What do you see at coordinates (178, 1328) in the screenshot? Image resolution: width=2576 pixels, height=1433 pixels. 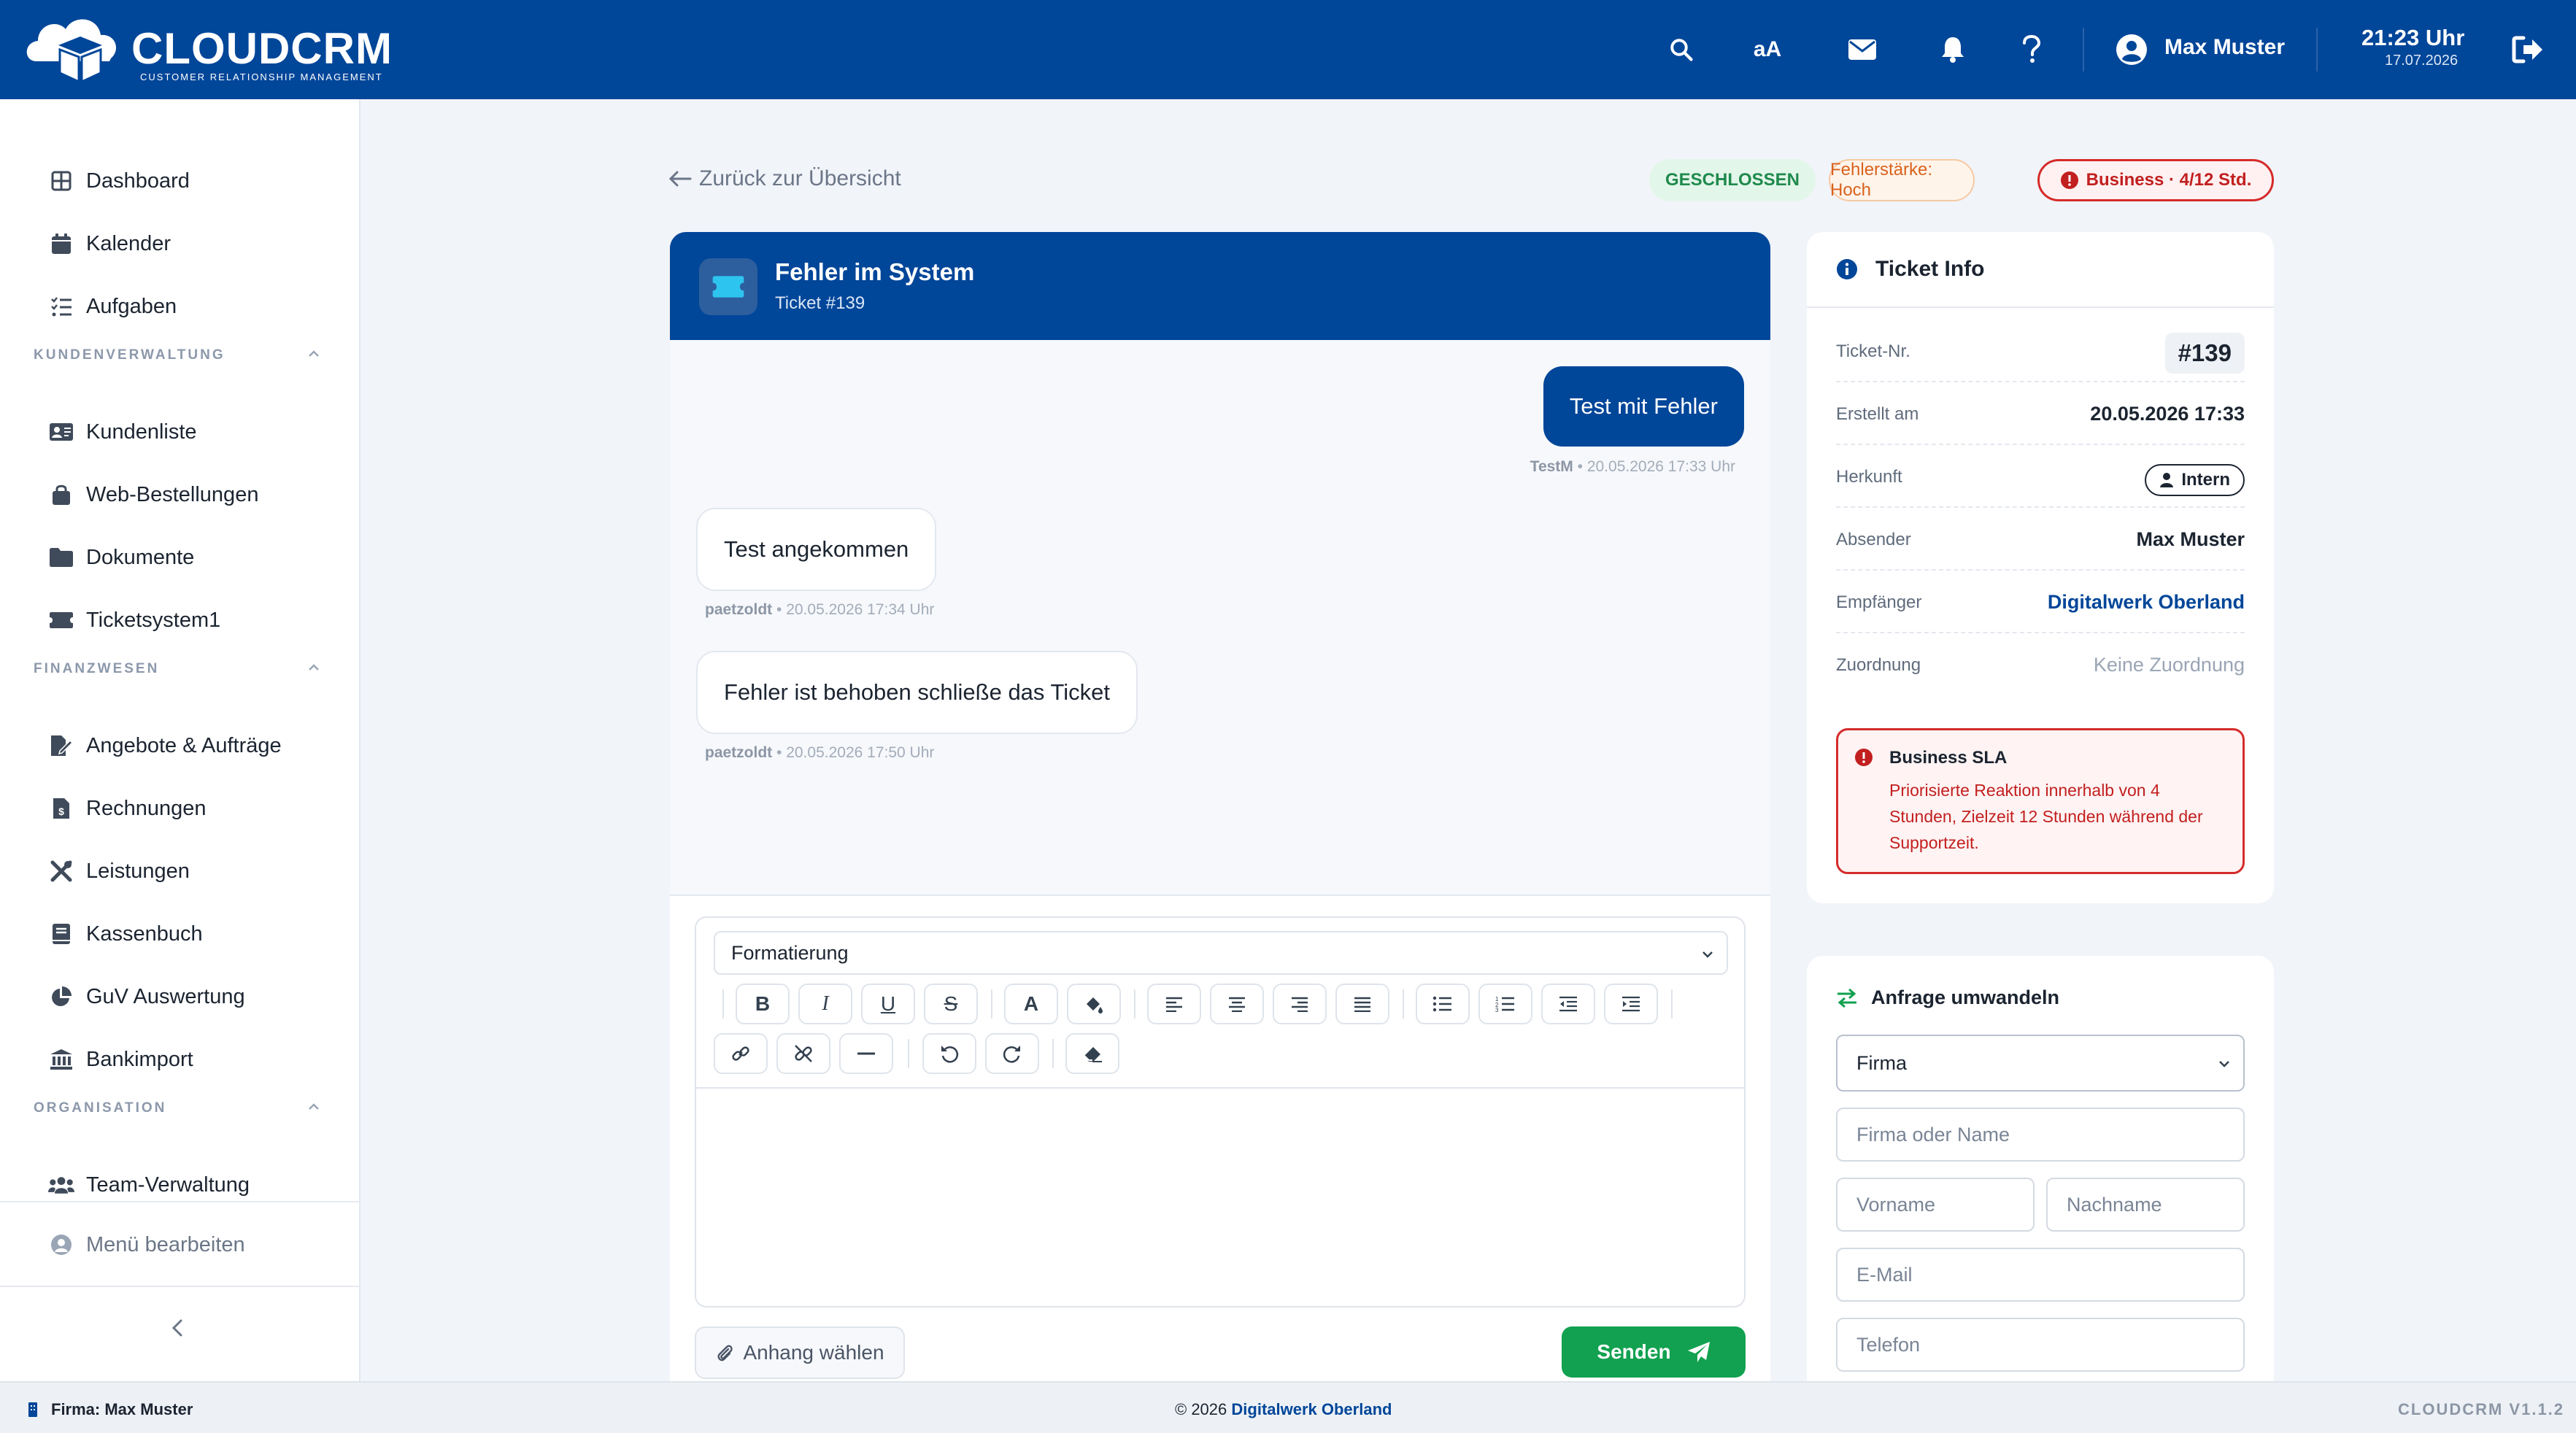 I see `collapse-sidebar-icon` at bounding box center [178, 1328].